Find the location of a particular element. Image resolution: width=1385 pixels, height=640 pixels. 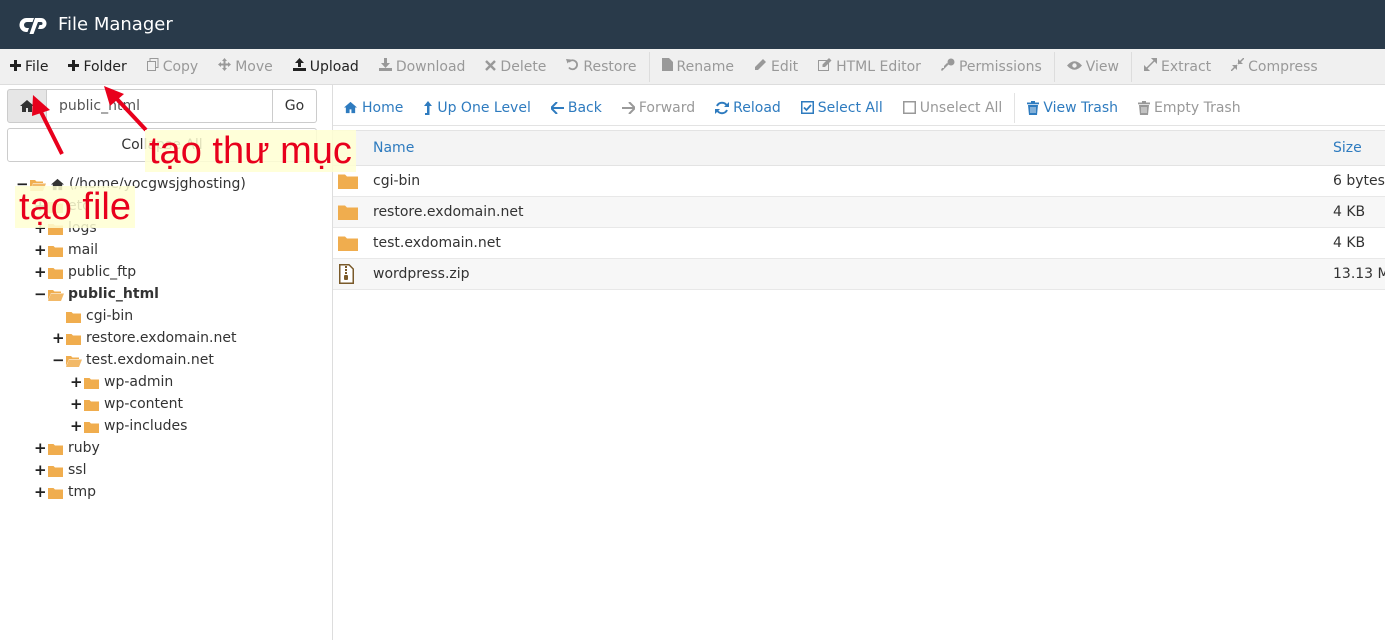

toolbar-edit-button: Edit is located at coordinates (776, 67).